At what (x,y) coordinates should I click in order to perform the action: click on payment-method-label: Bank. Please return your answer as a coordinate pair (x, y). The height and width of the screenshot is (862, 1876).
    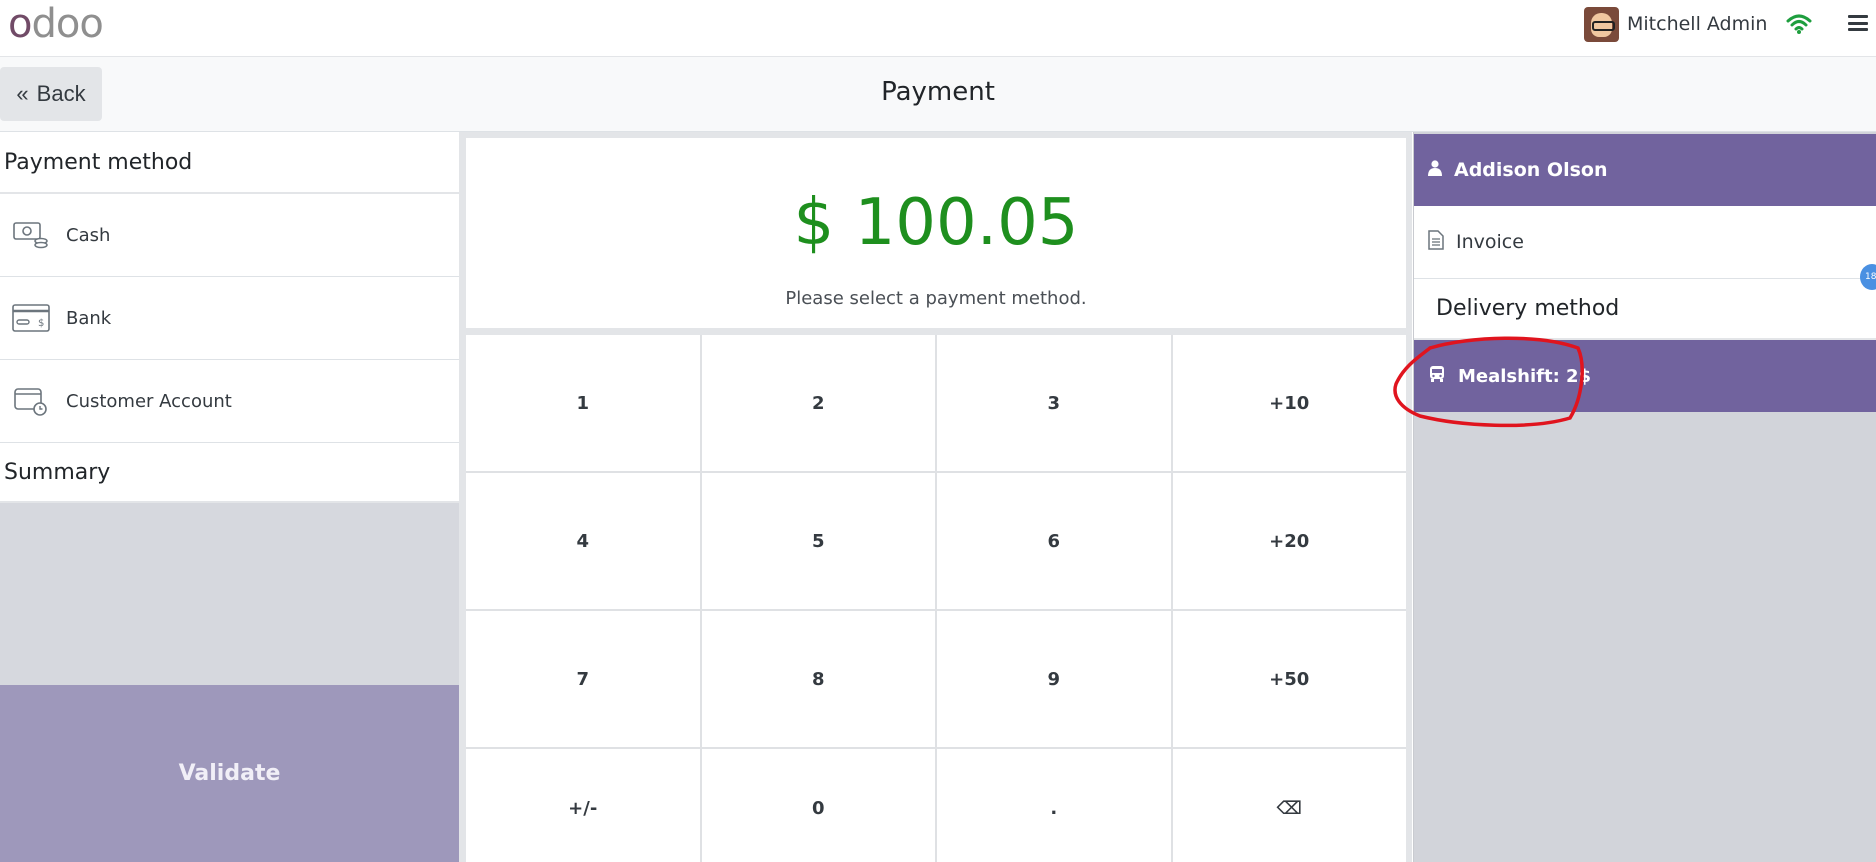
    Looking at the image, I should click on (89, 318).